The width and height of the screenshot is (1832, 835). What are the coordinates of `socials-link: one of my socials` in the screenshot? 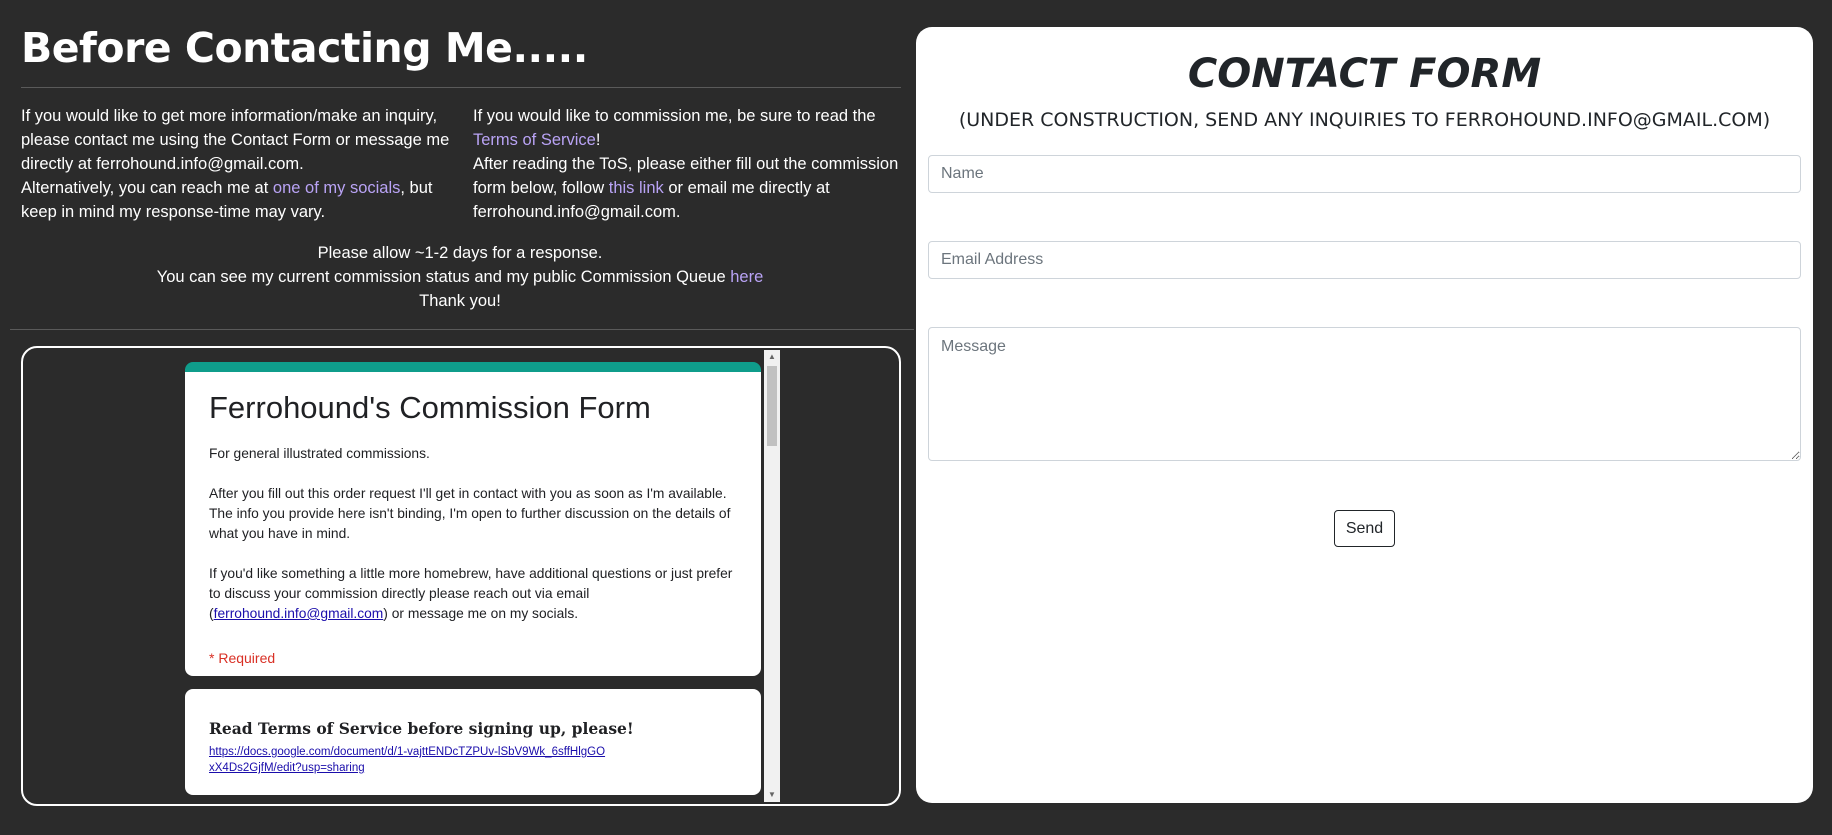 It's located at (336, 188).